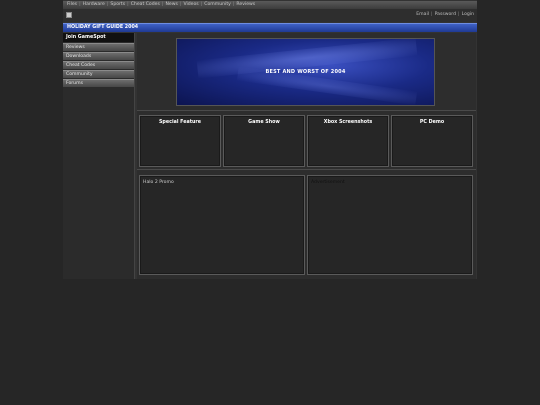 This screenshot has height=405, width=540. What do you see at coordinates (72, 4) in the screenshot?
I see `nav-link-files: Files` at bounding box center [72, 4].